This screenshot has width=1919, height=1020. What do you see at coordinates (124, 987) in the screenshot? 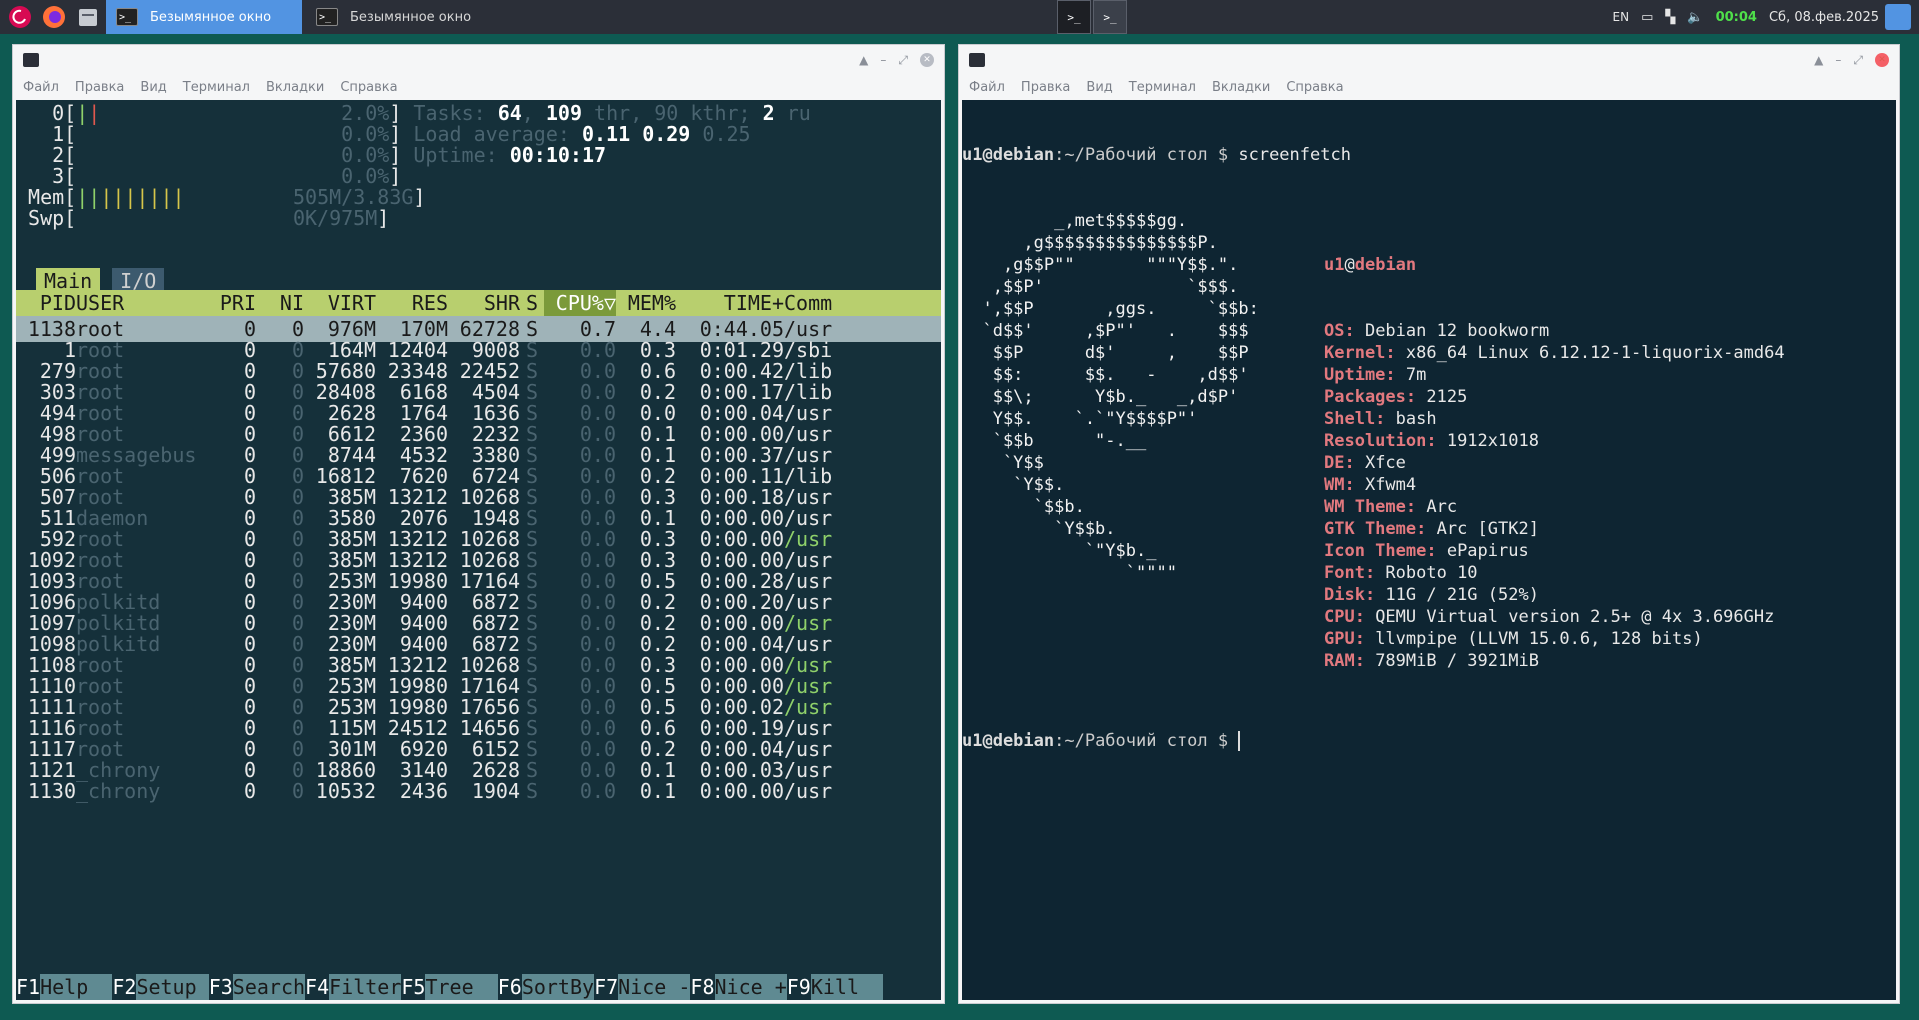
I see `fkey-number: F2` at bounding box center [124, 987].